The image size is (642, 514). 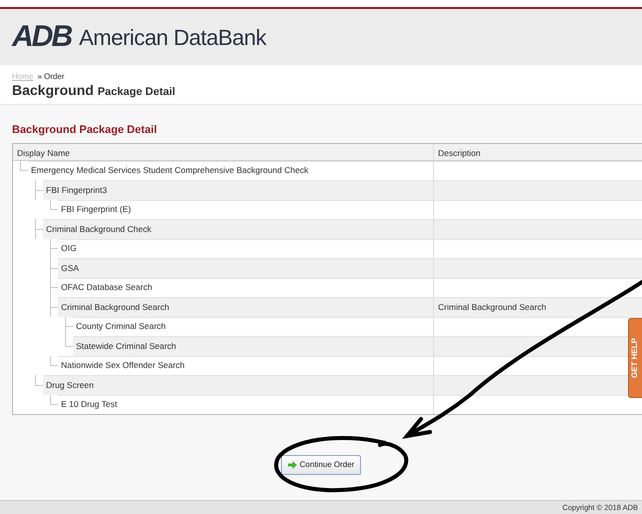 I want to click on table-cell: Criminal Background Search, so click(x=538, y=306).